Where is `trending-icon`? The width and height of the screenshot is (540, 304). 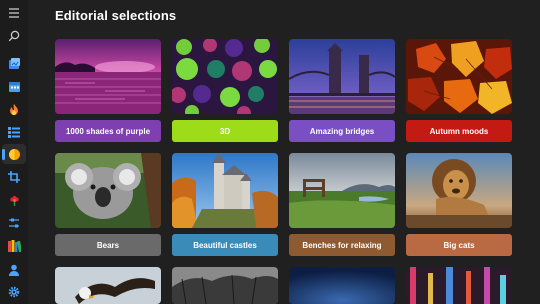 trending-icon is located at coordinates (14, 109).